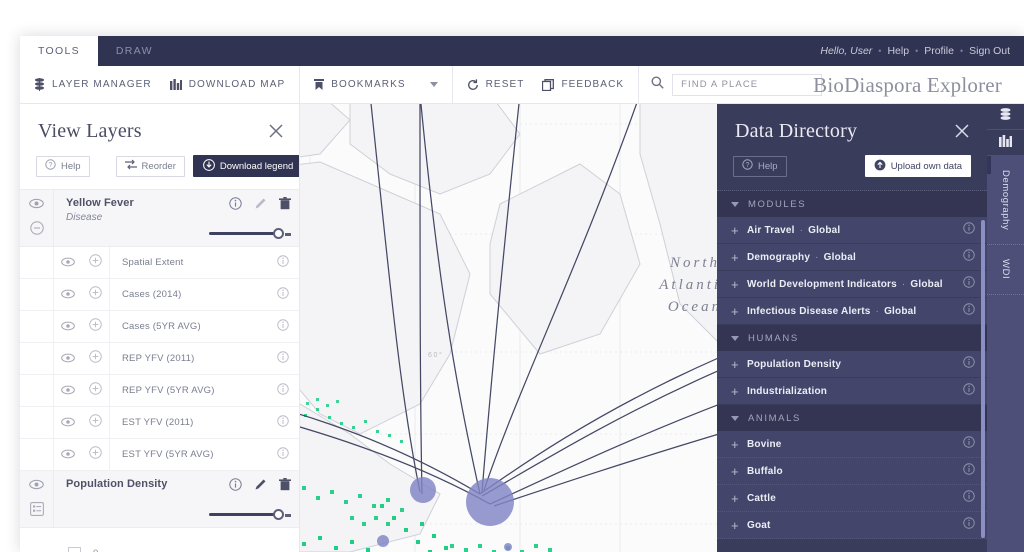 This screenshot has height=552, width=1024. Describe the element at coordinates (1005, 270) in the screenshot. I see `rail-tab-wdi: WDI` at that location.